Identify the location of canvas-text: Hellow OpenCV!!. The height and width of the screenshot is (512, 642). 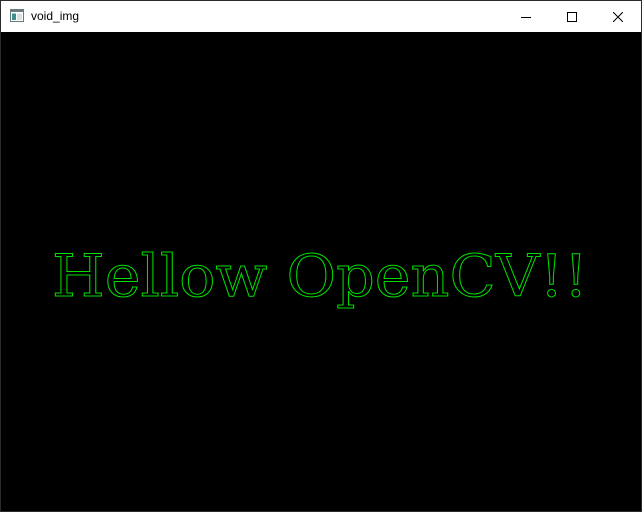
(320, 276).